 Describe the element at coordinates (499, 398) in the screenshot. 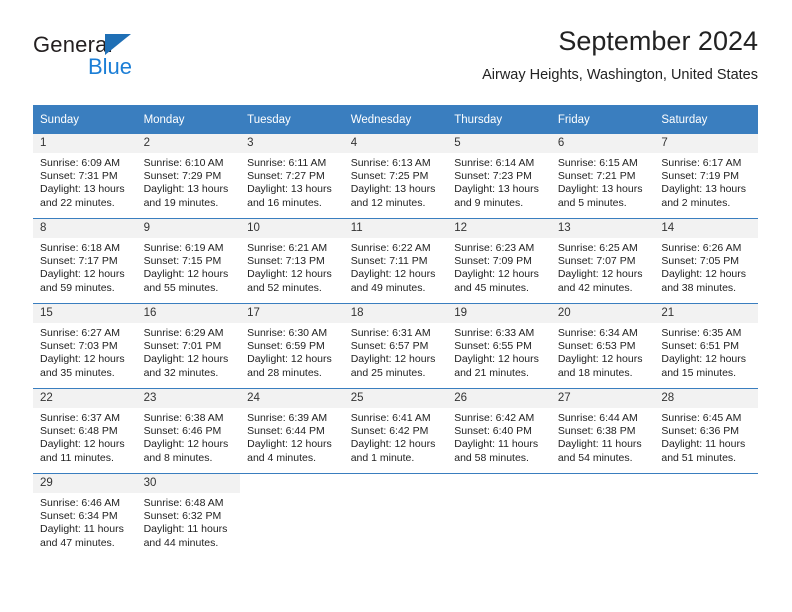

I see `day-number: 26` at that location.